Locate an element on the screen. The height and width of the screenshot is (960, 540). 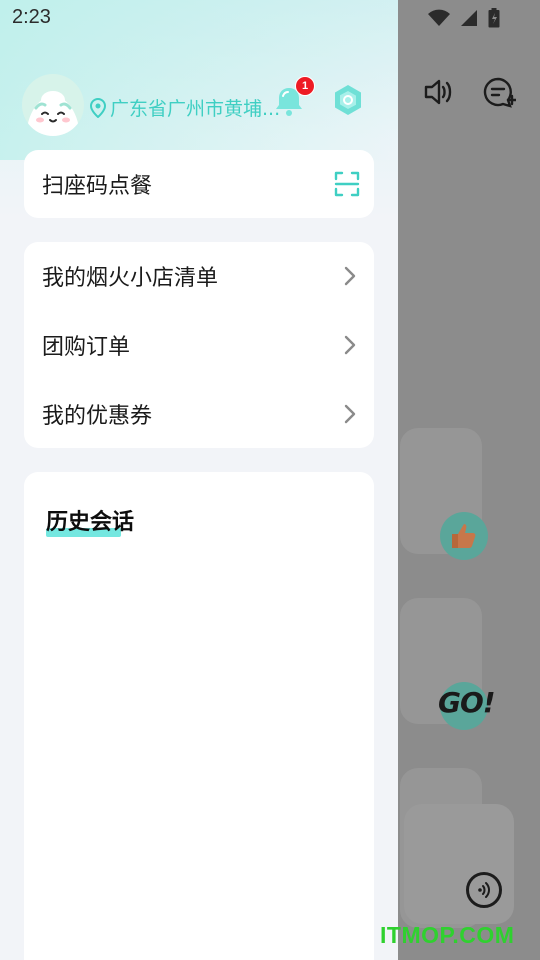
chat-plus-icon is located at coordinates (498, 92).